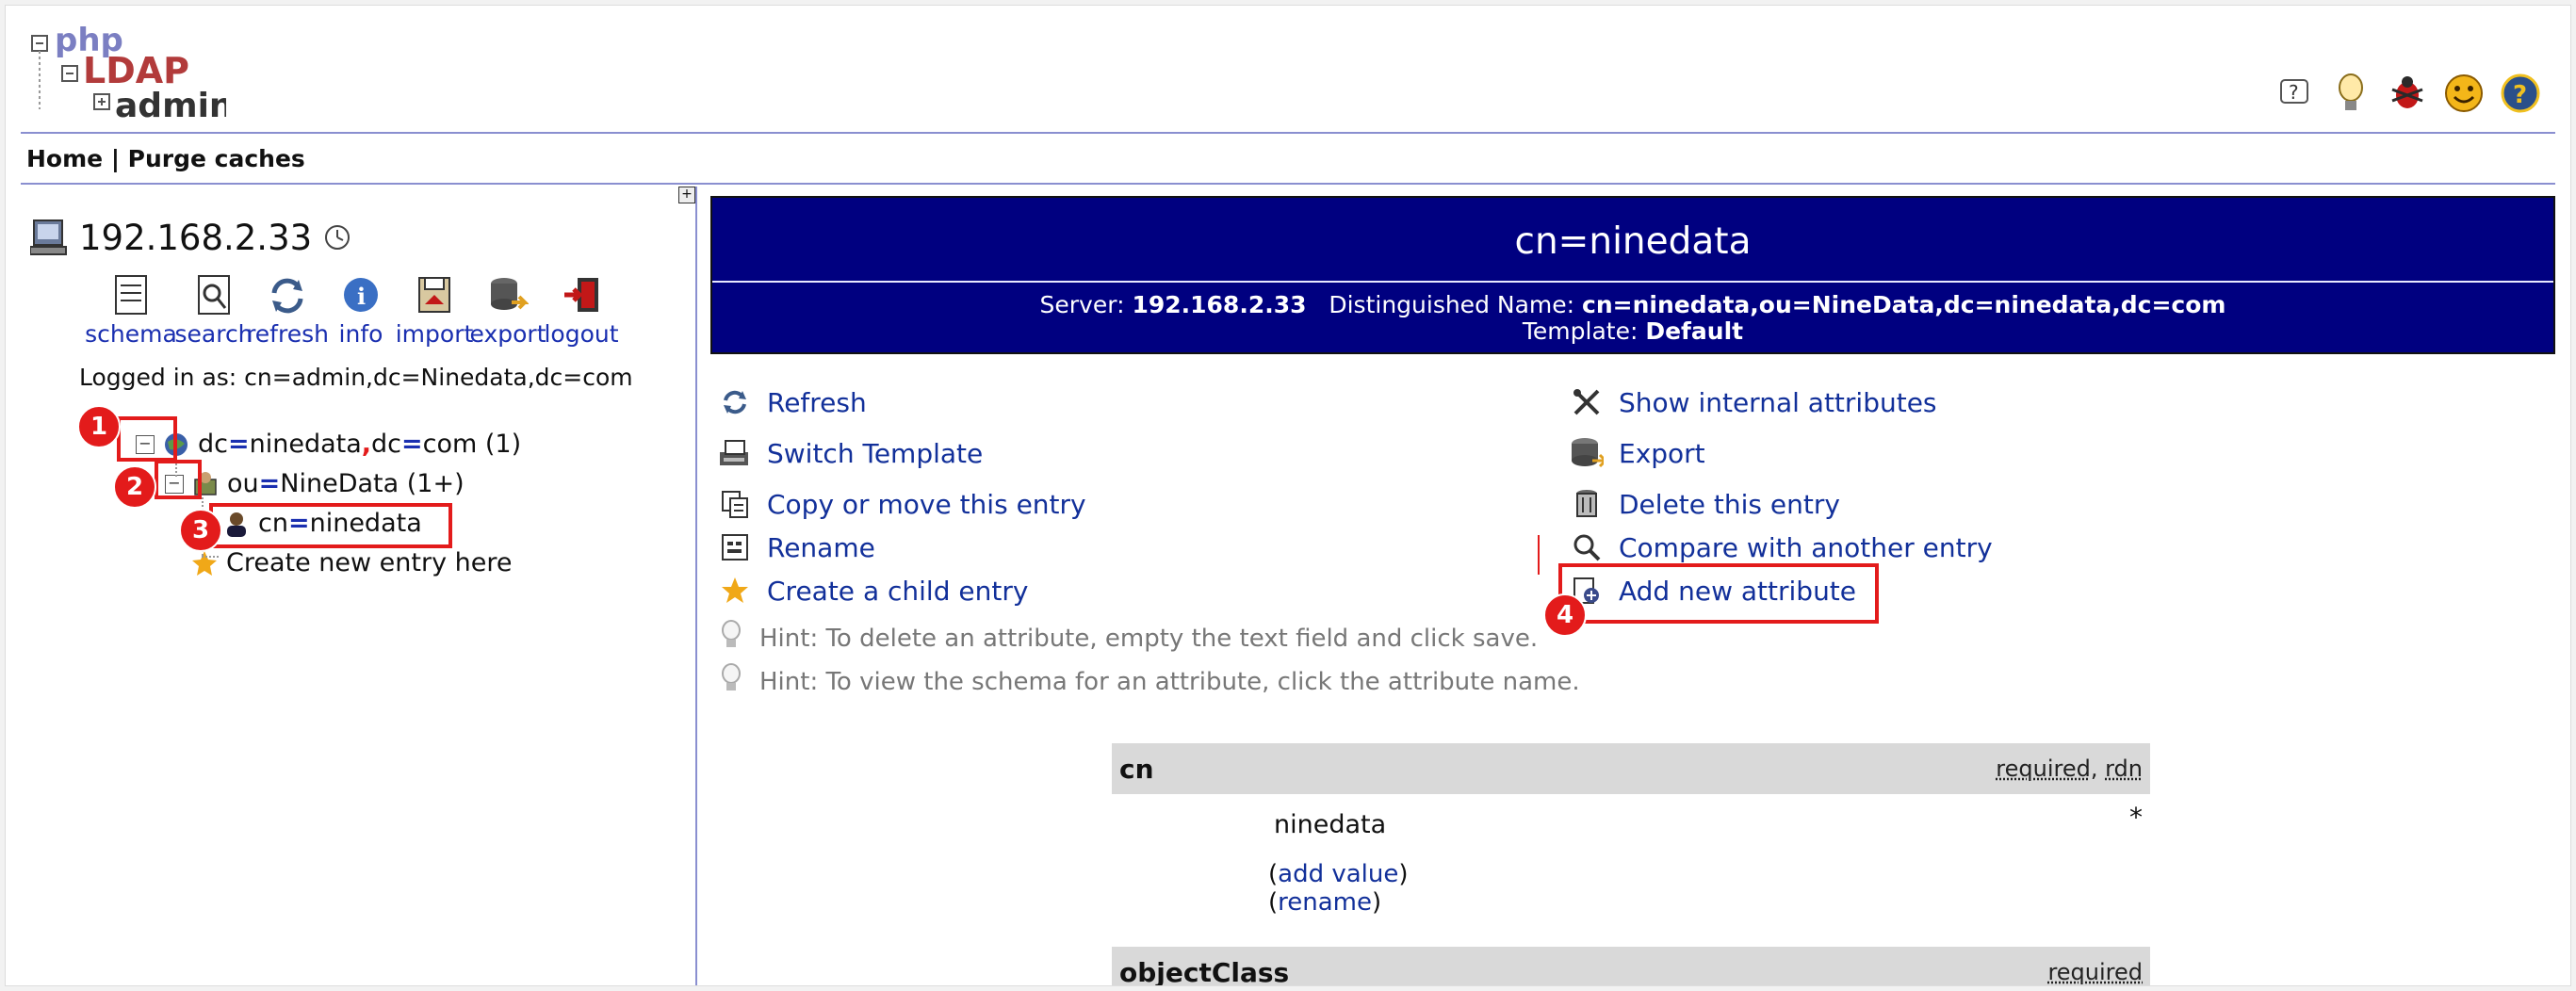  Describe the element at coordinates (1729, 504) in the screenshot. I see `delete-entry-label: Delete this entry` at that location.